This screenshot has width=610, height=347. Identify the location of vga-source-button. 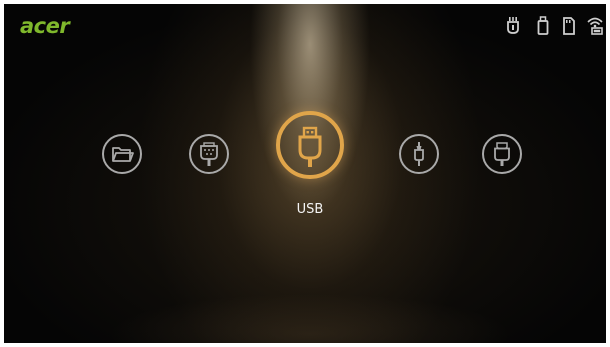
(209, 154).